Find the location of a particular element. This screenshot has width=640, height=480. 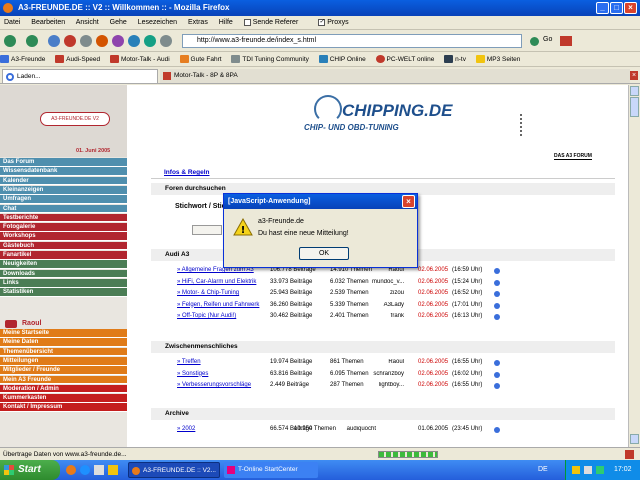

flag-icon is located at coordinates (566, 41).